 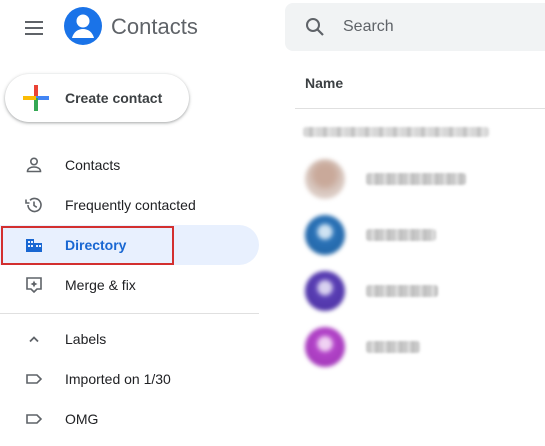 What do you see at coordinates (129, 245) in the screenshot?
I see `sidebar-item-directory: Directory` at bounding box center [129, 245].